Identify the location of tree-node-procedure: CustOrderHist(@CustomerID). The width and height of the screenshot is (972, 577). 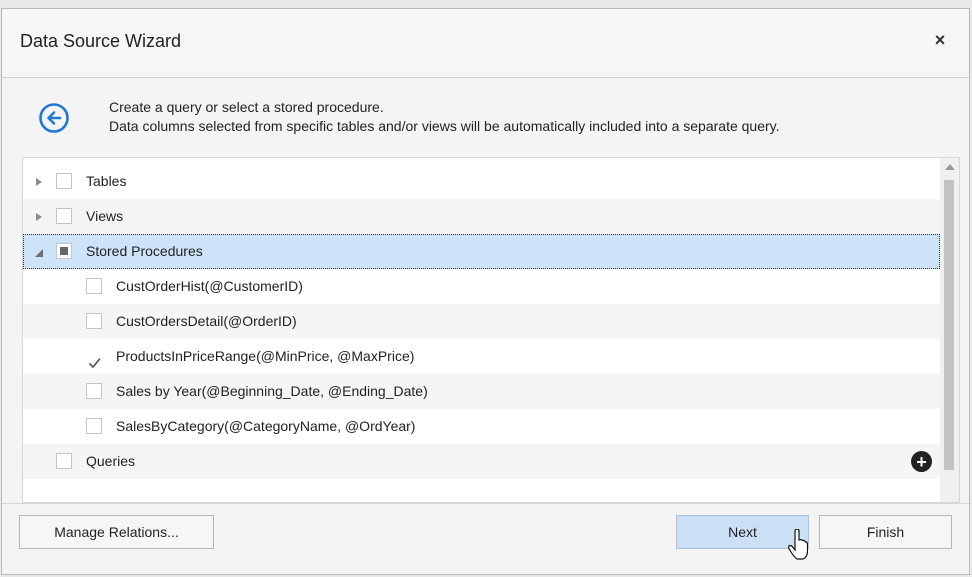
(481, 286).